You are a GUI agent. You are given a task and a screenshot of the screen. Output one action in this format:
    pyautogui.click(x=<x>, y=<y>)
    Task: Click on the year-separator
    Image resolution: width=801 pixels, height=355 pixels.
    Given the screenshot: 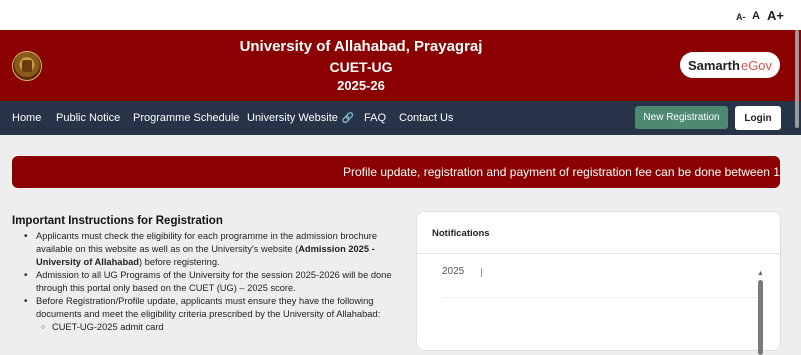 What is the action you would take?
    pyautogui.click(x=481, y=272)
    